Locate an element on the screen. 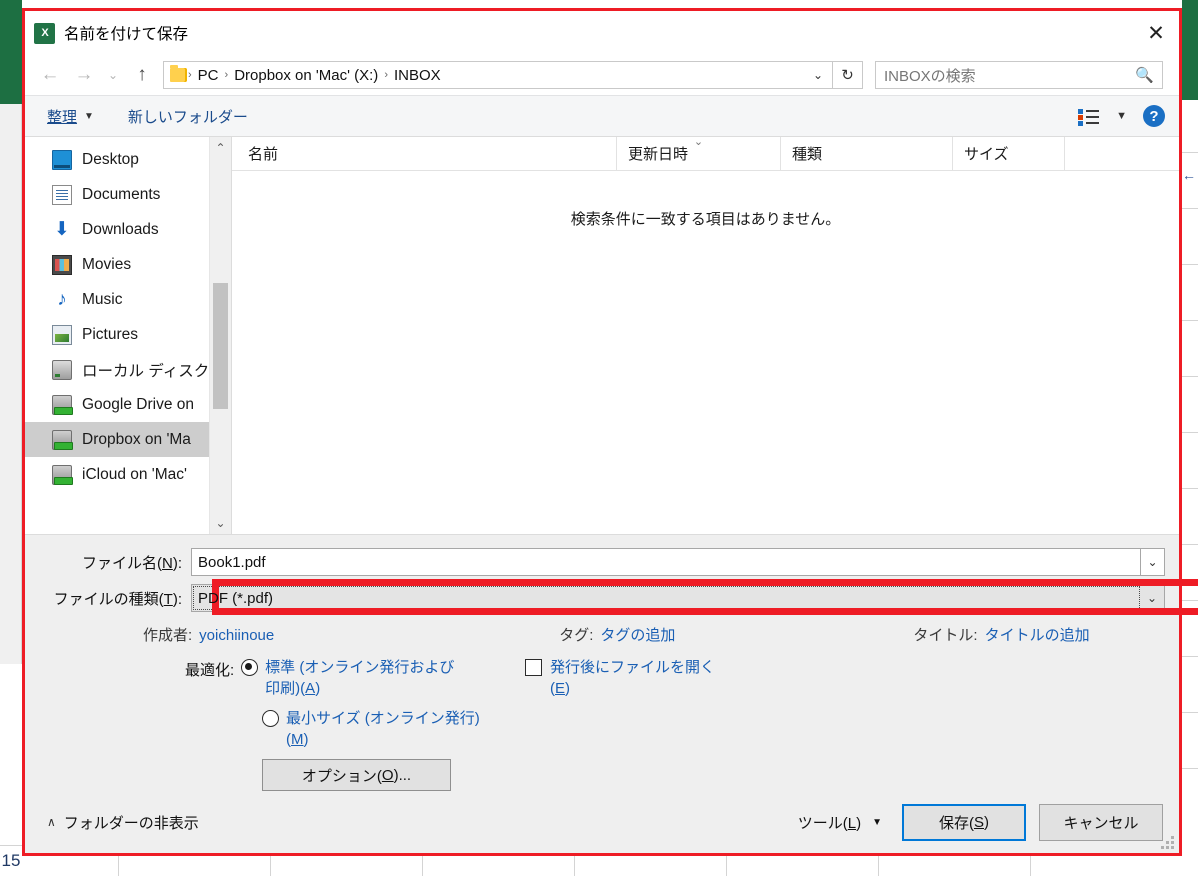 This screenshot has width=1198, height=876. sidebar-item-local-disk: ローカル ディスク (C is located at coordinates (128, 369).